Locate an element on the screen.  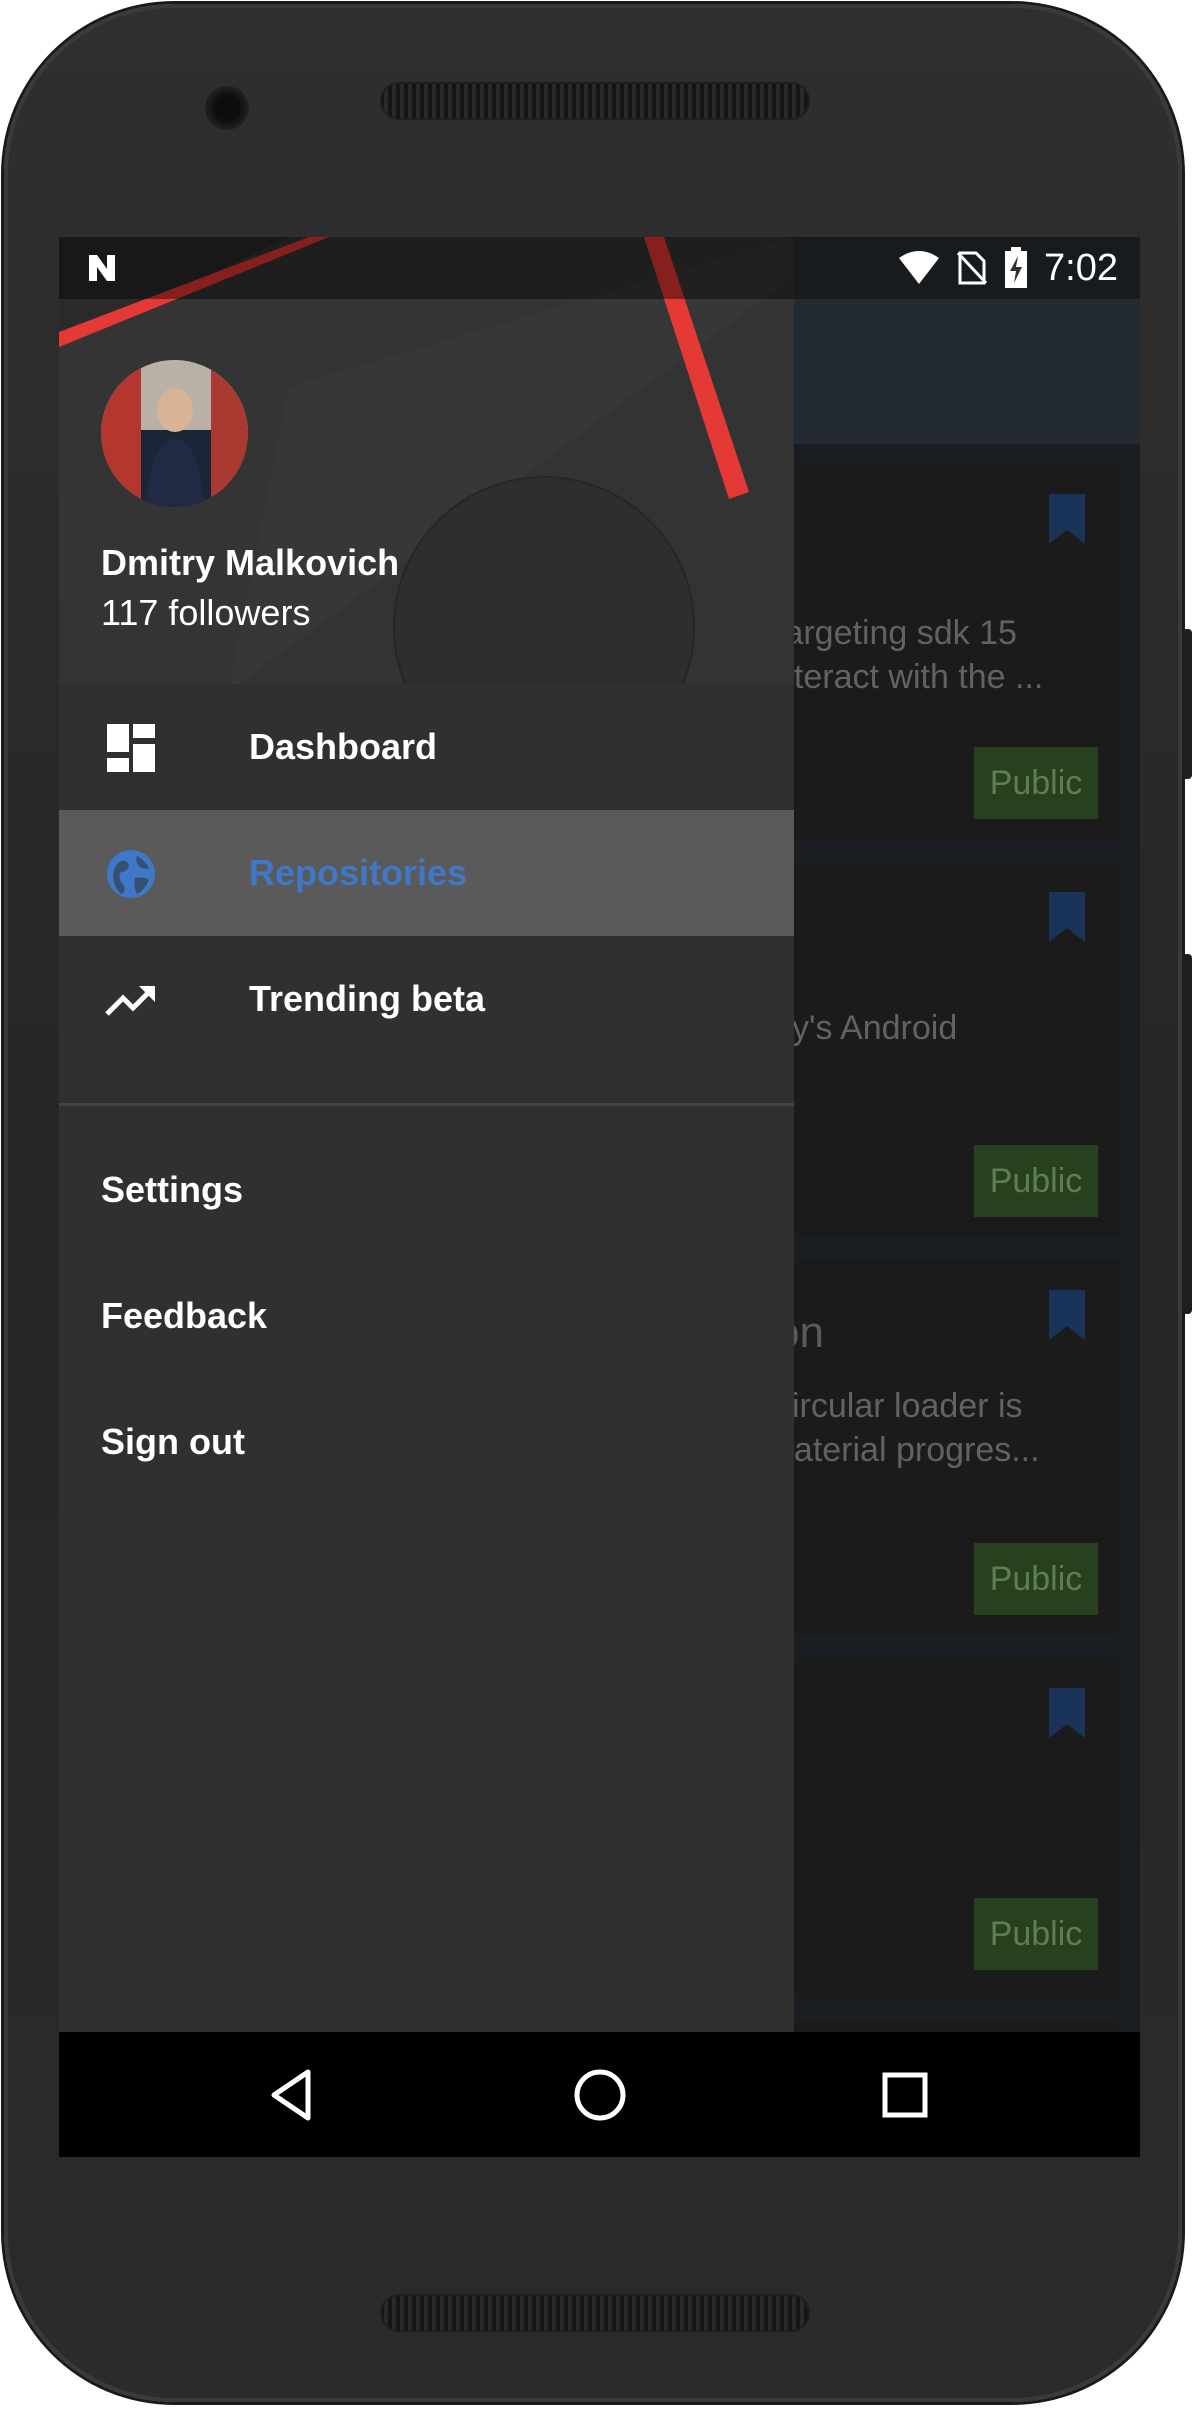
home-icon is located at coordinates (600, 2095).